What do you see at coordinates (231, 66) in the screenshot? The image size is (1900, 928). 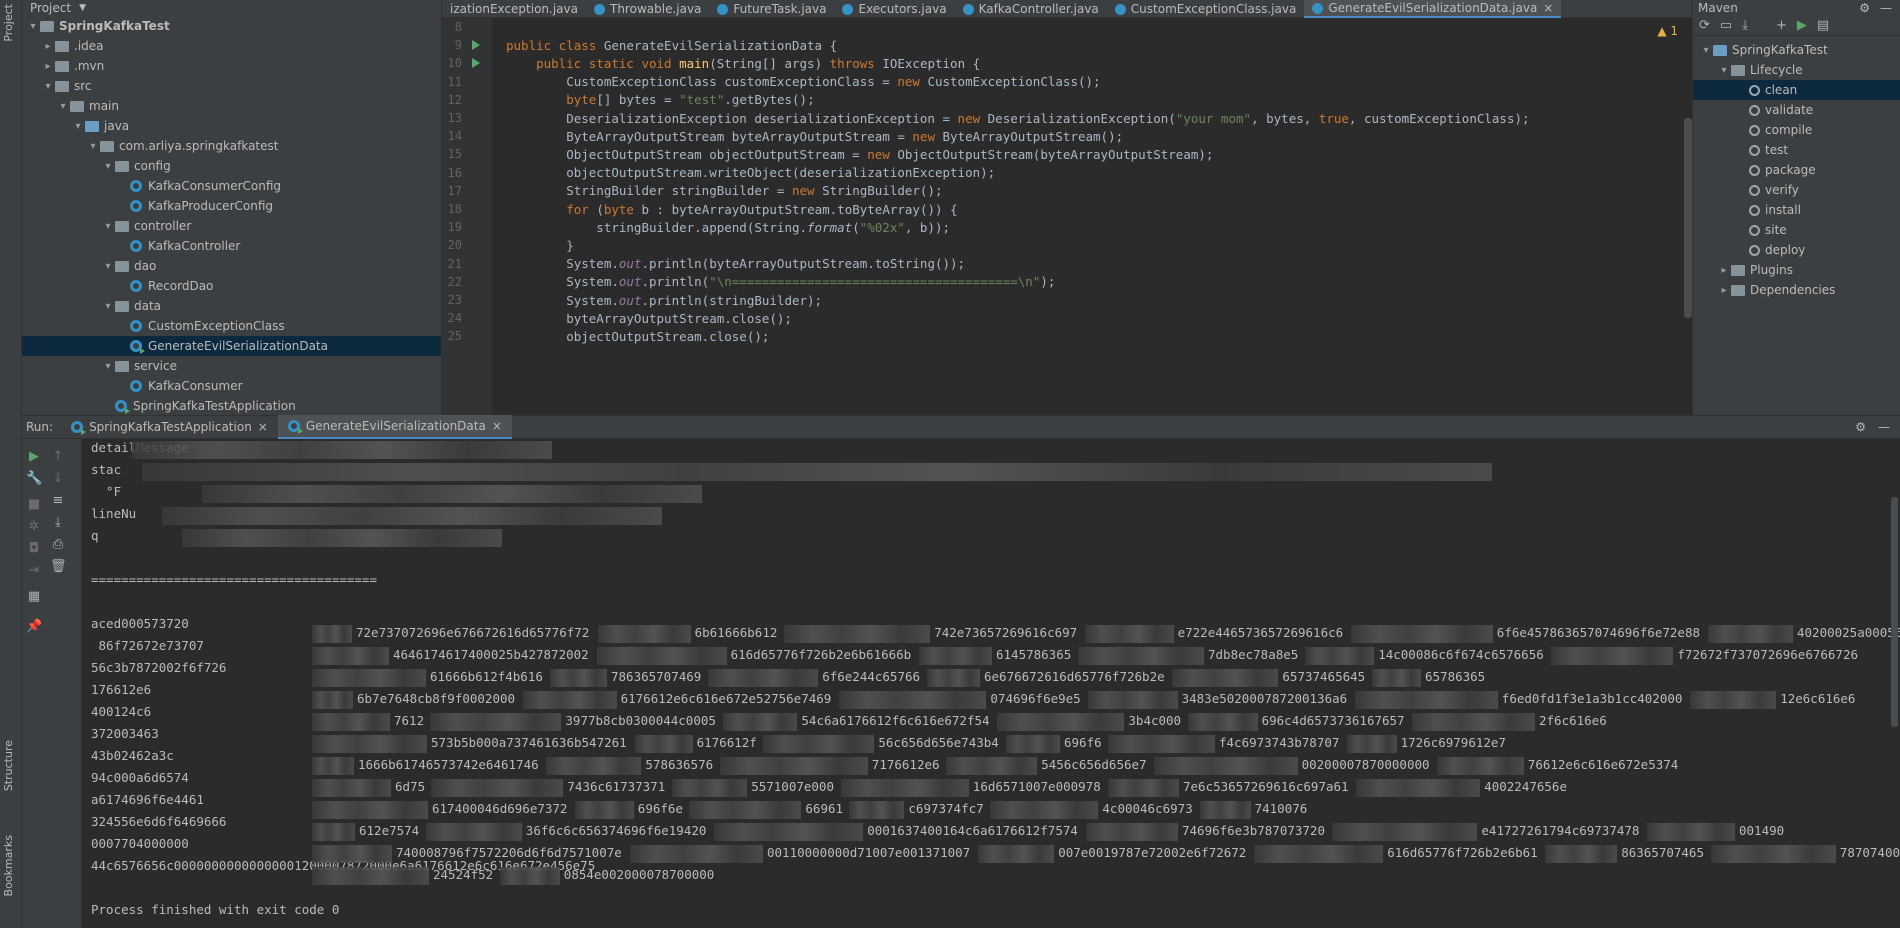 I see `tree-item: ▸ .mvn` at bounding box center [231, 66].